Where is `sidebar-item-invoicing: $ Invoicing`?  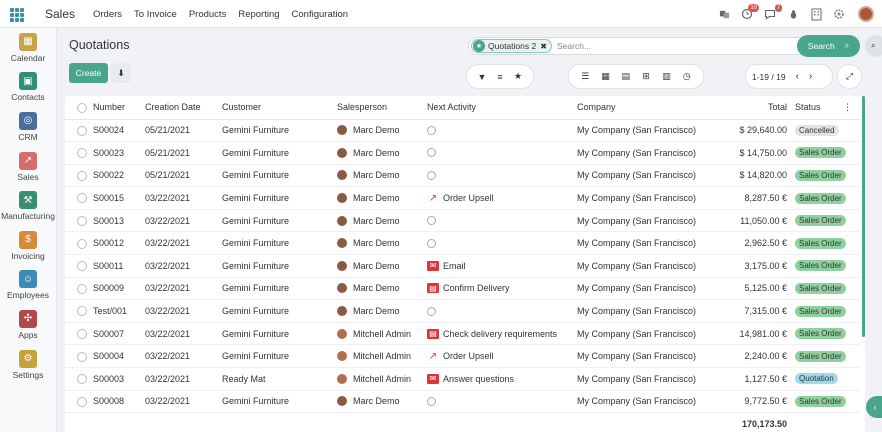
sidebar-item-invoicing: $ Invoicing is located at coordinates (28, 246).